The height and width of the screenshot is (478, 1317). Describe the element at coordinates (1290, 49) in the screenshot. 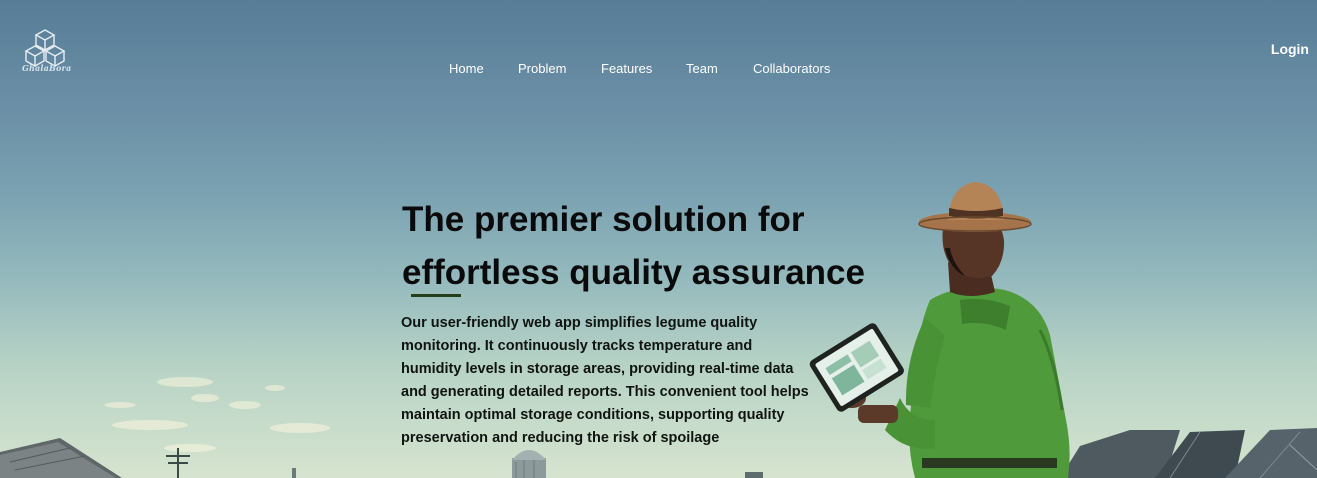

I see `login-button: Login` at that location.